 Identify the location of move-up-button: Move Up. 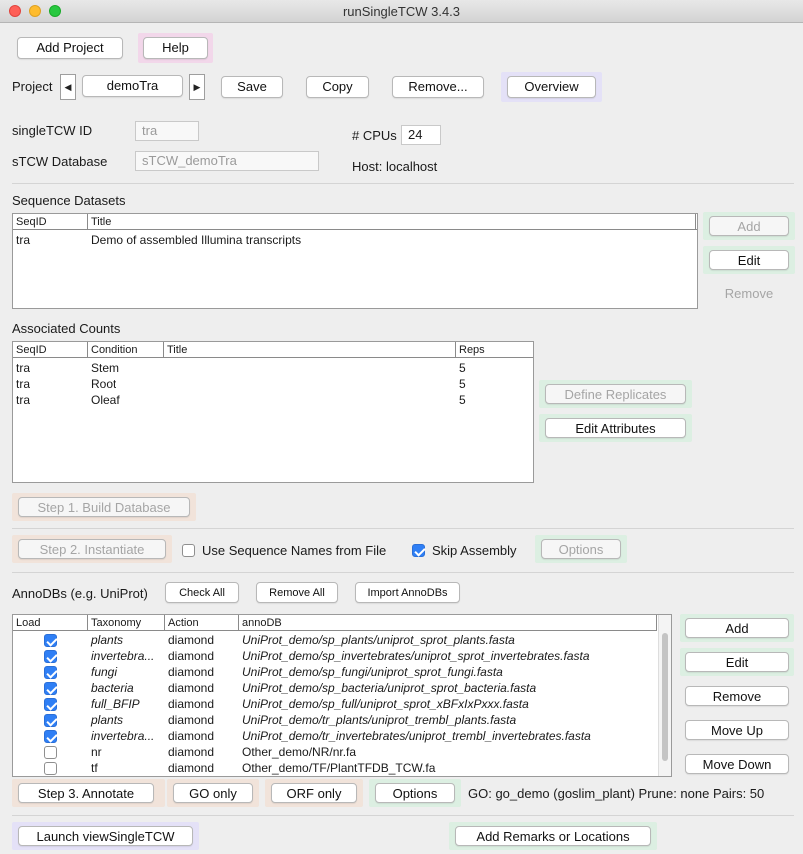
(737, 730).